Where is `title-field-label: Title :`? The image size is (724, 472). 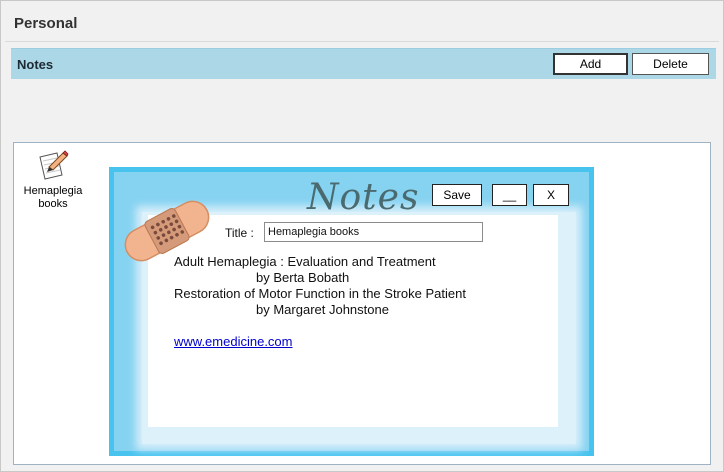 title-field-label: Title : is located at coordinates (239, 233).